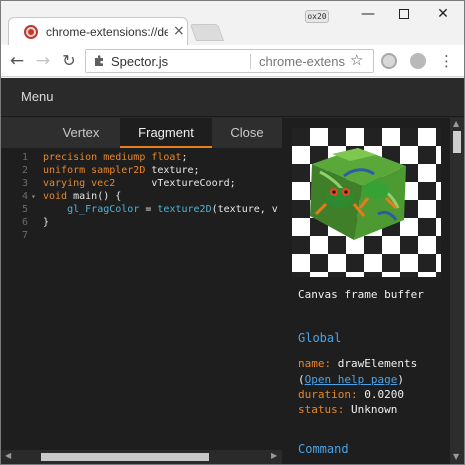 The height and width of the screenshot is (465, 465). Describe the element at coordinates (418, 61) in the screenshot. I see `extension-icon` at that location.